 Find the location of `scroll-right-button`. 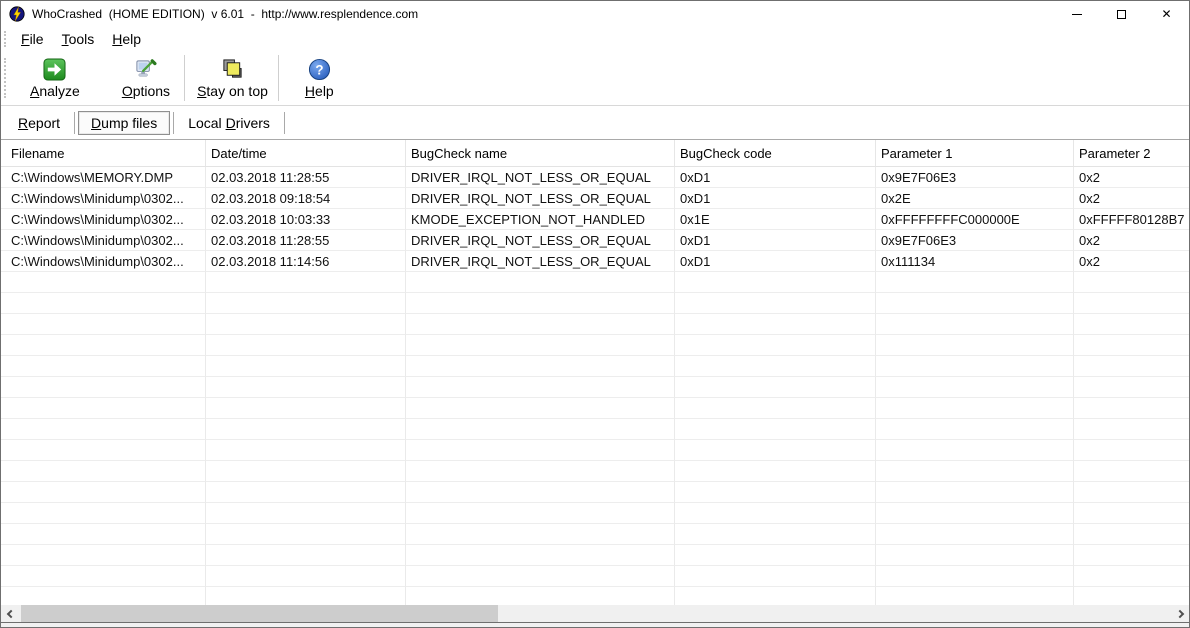

scroll-right-button is located at coordinates (1180, 613).